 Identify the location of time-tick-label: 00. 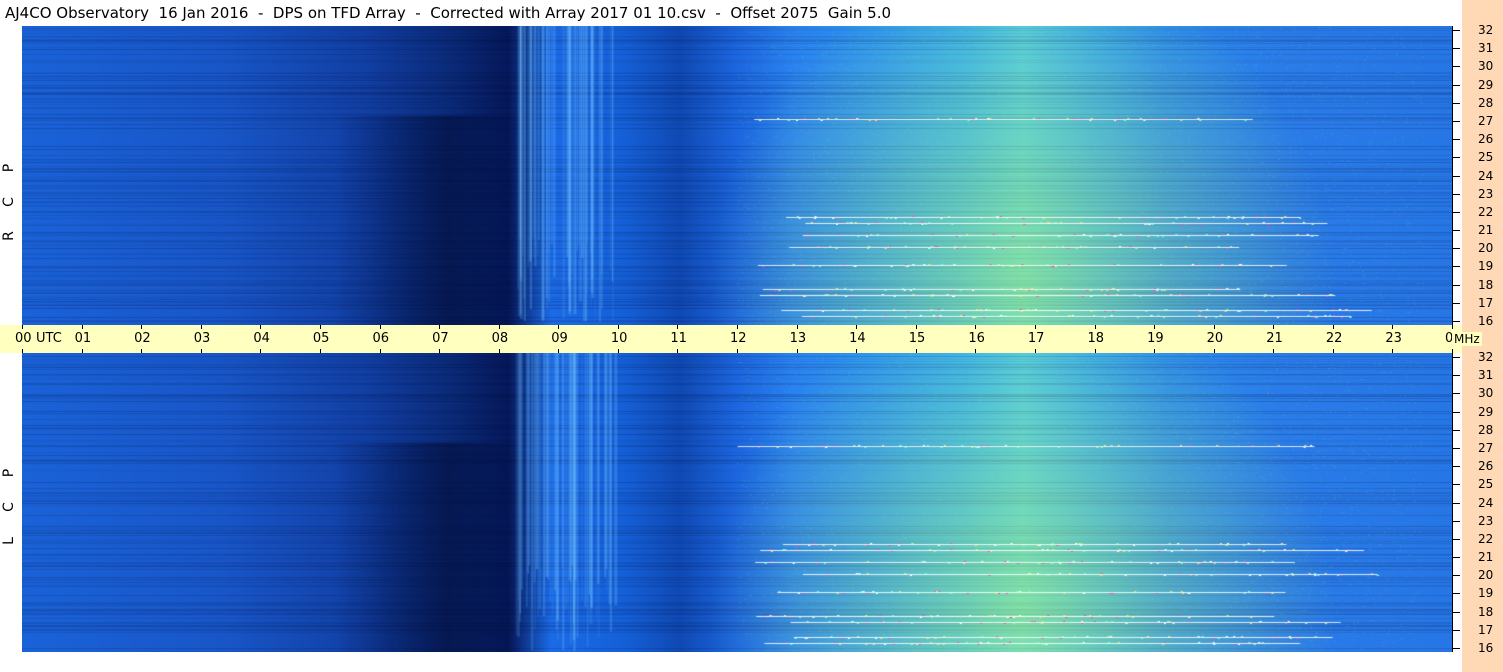
(23, 338).